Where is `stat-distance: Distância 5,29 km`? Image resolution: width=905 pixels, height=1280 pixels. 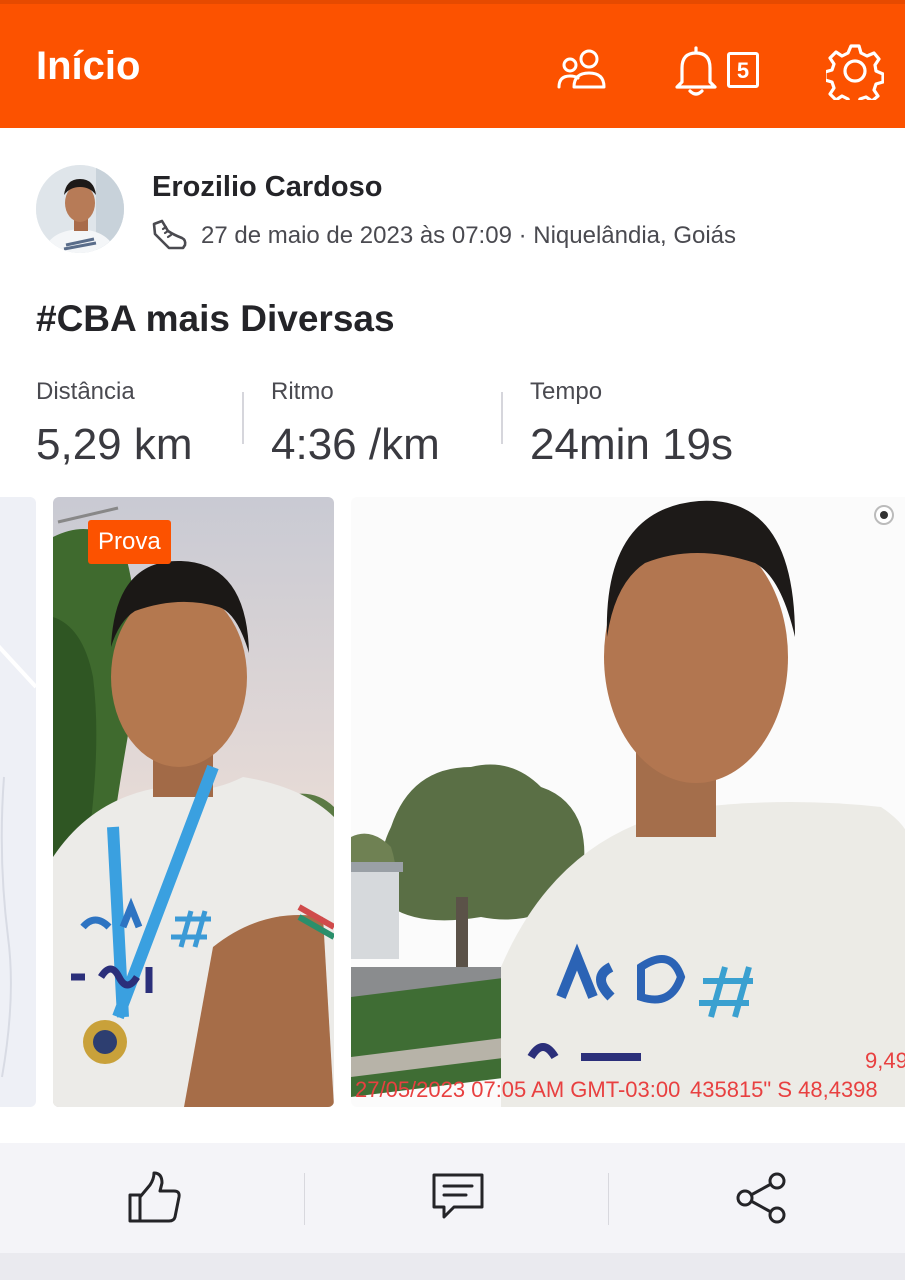
stat-distance: Distância 5,29 km is located at coordinates (114, 424).